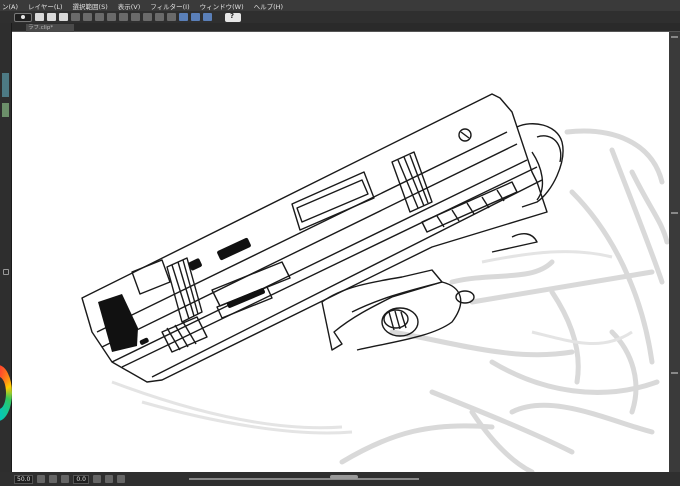 Image resolution: width=680 pixels, height=486 pixels. I want to click on open-file-icon, so click(51, 17).